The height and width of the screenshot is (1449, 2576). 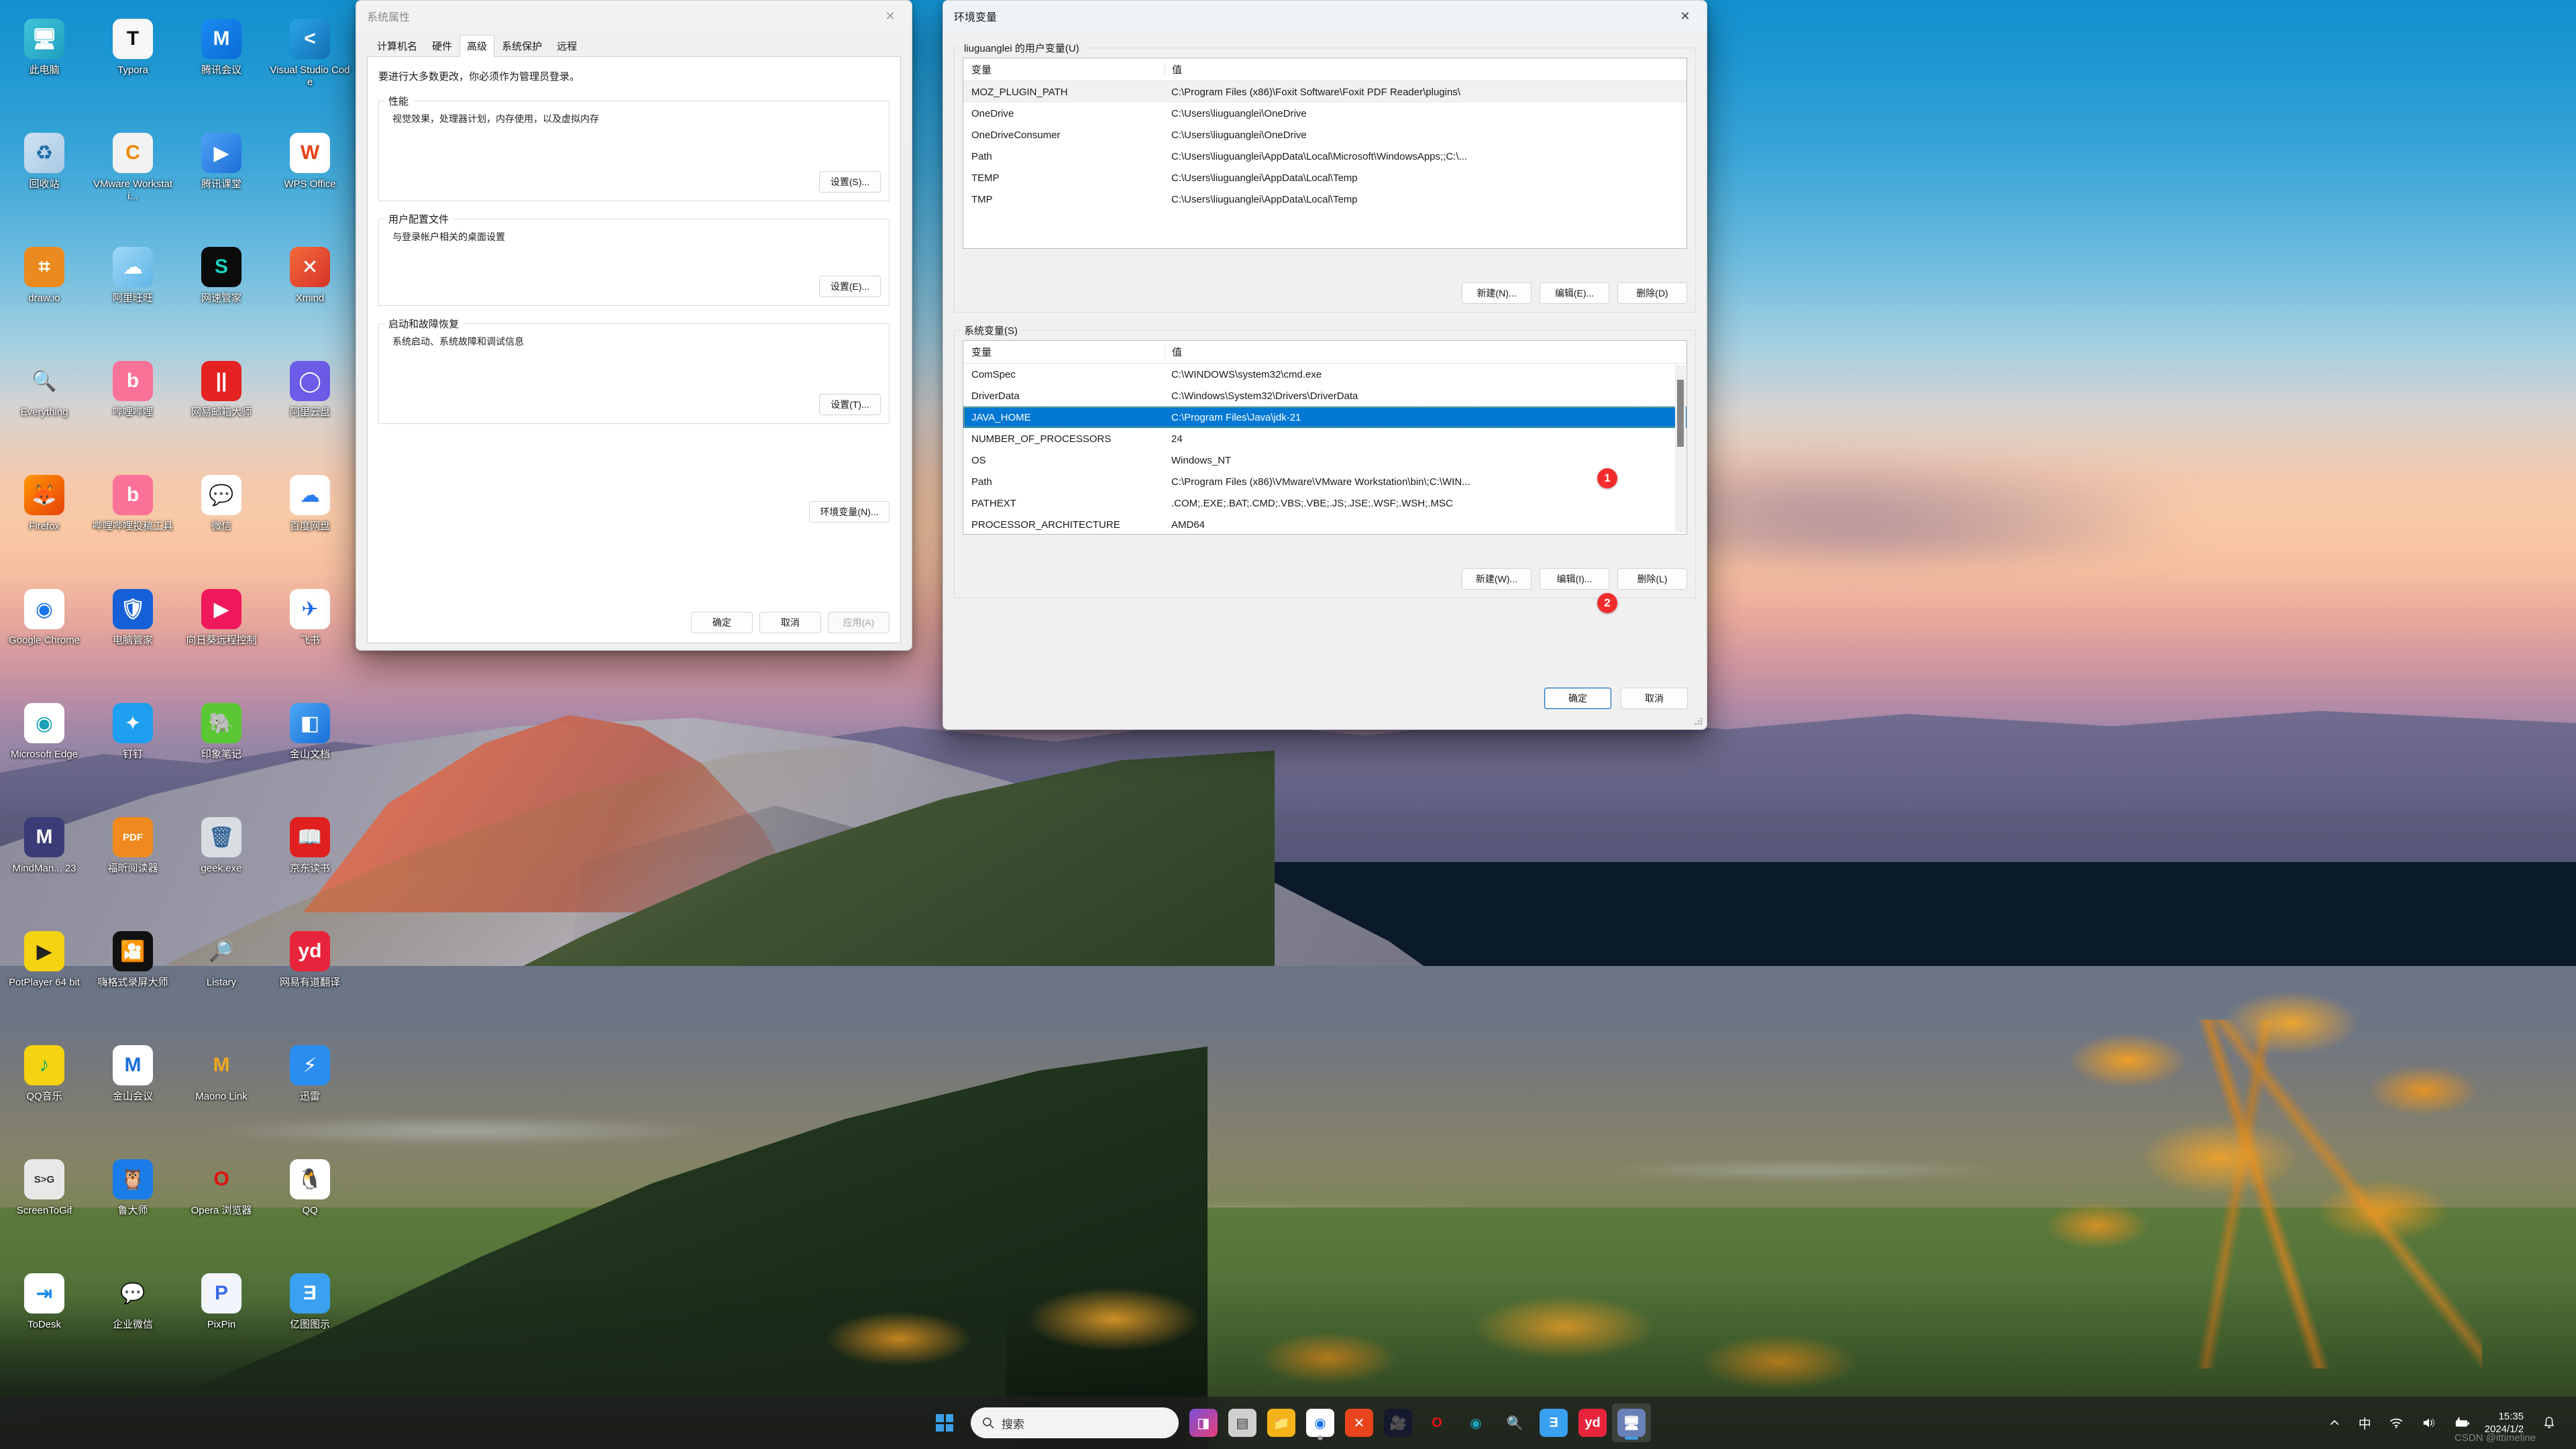 I want to click on desktop-icon-mindmanager: M MindMan... 23, so click(x=44, y=867).